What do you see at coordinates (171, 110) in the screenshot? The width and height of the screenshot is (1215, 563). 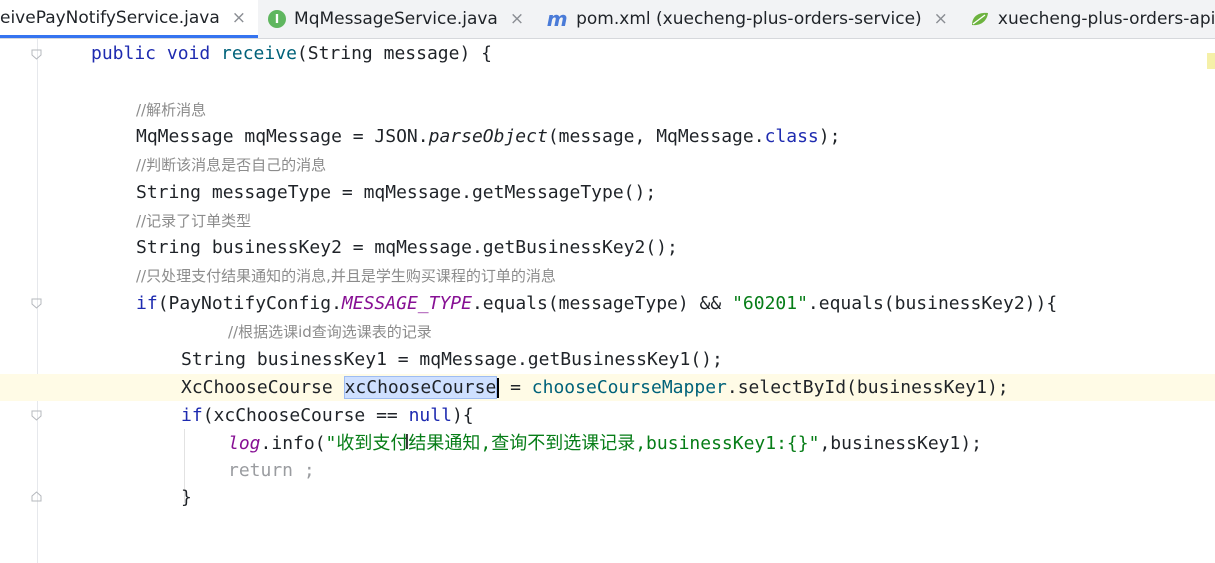 I see `code-comment: //解析消息` at bounding box center [171, 110].